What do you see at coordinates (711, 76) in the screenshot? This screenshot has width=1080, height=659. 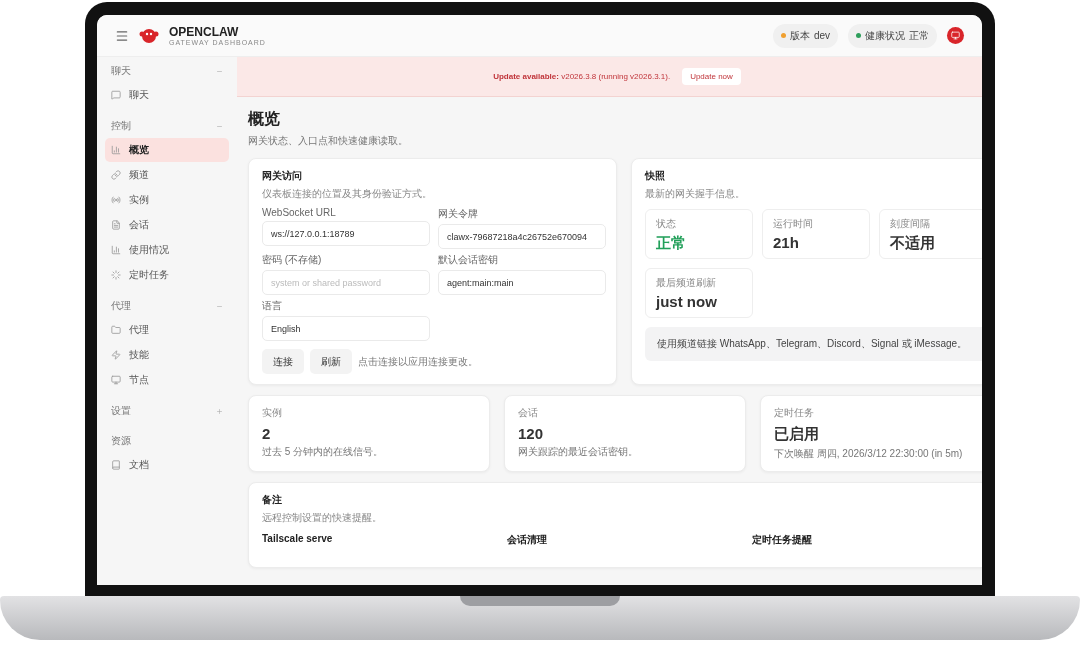 I see `update-now-button: Update now` at bounding box center [711, 76].